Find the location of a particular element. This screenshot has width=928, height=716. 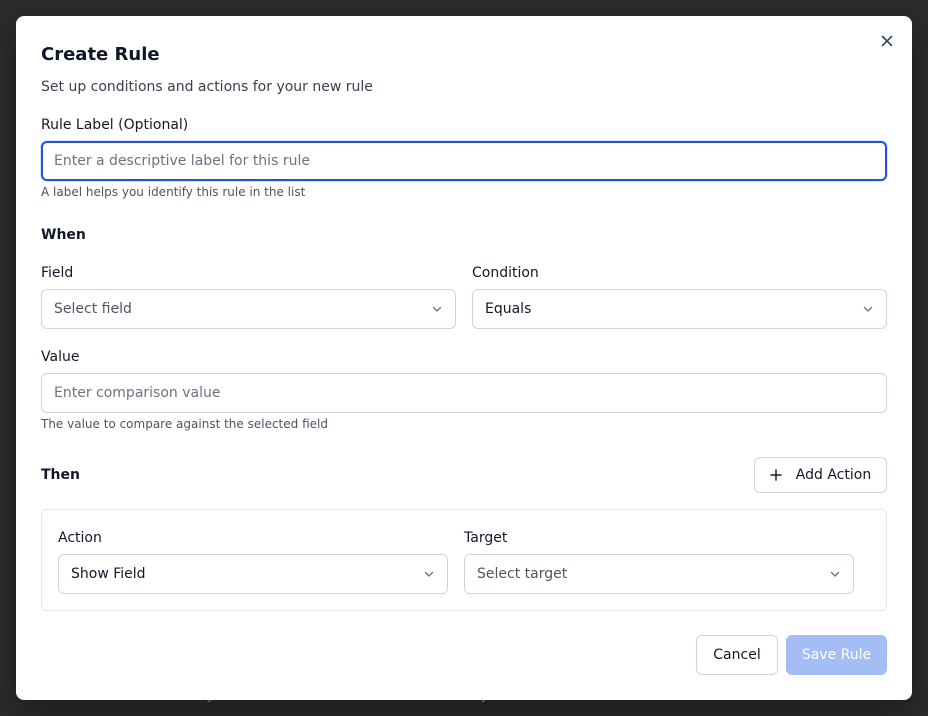

action-label: Action is located at coordinates (80, 538).